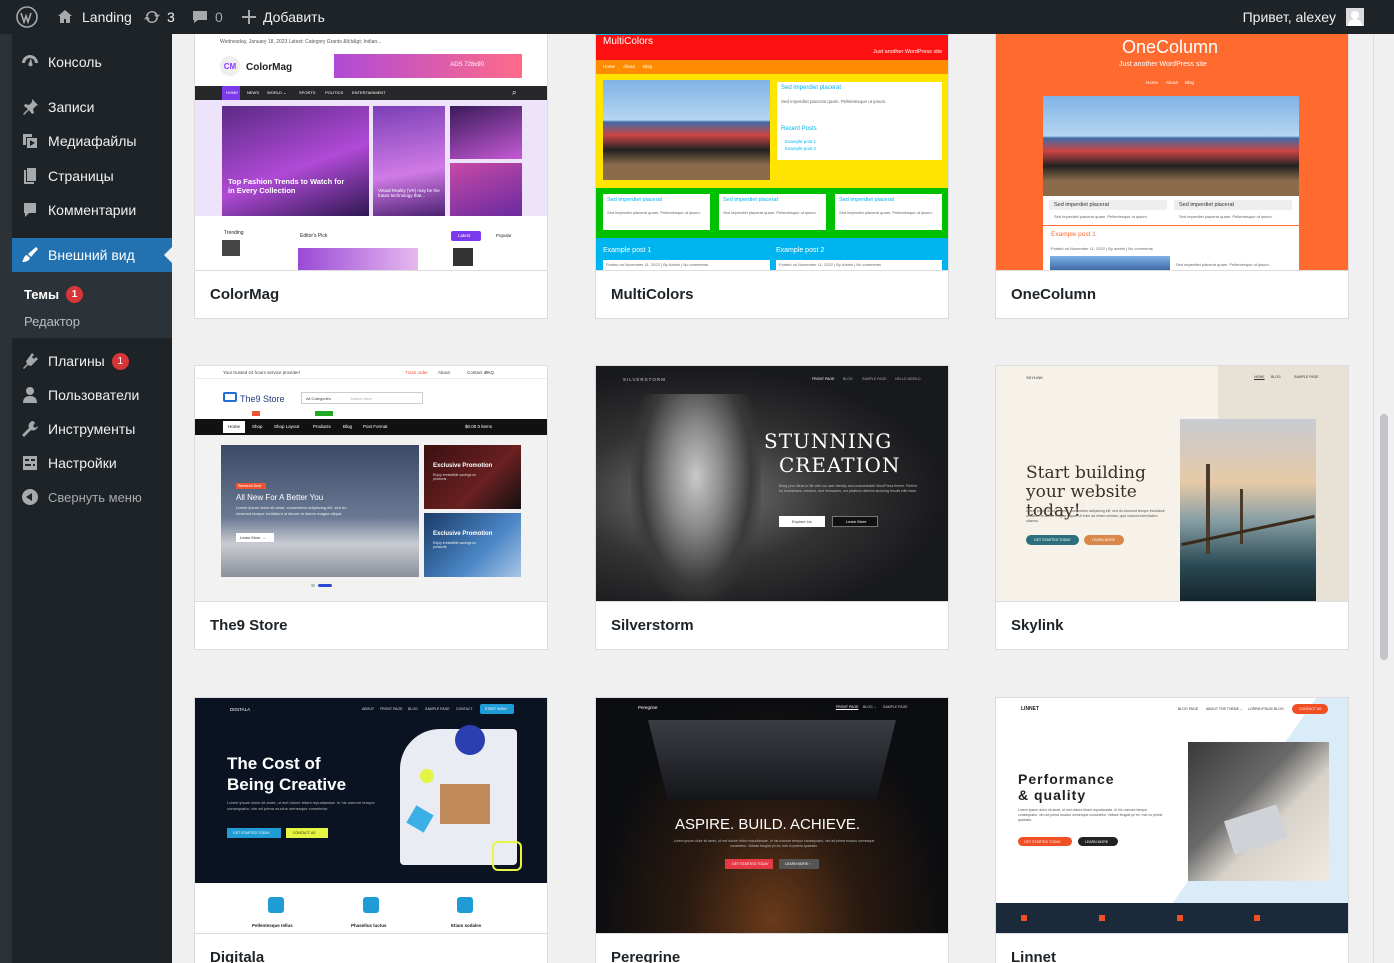  What do you see at coordinates (30, 176) in the screenshot?
I see `page-icon` at bounding box center [30, 176].